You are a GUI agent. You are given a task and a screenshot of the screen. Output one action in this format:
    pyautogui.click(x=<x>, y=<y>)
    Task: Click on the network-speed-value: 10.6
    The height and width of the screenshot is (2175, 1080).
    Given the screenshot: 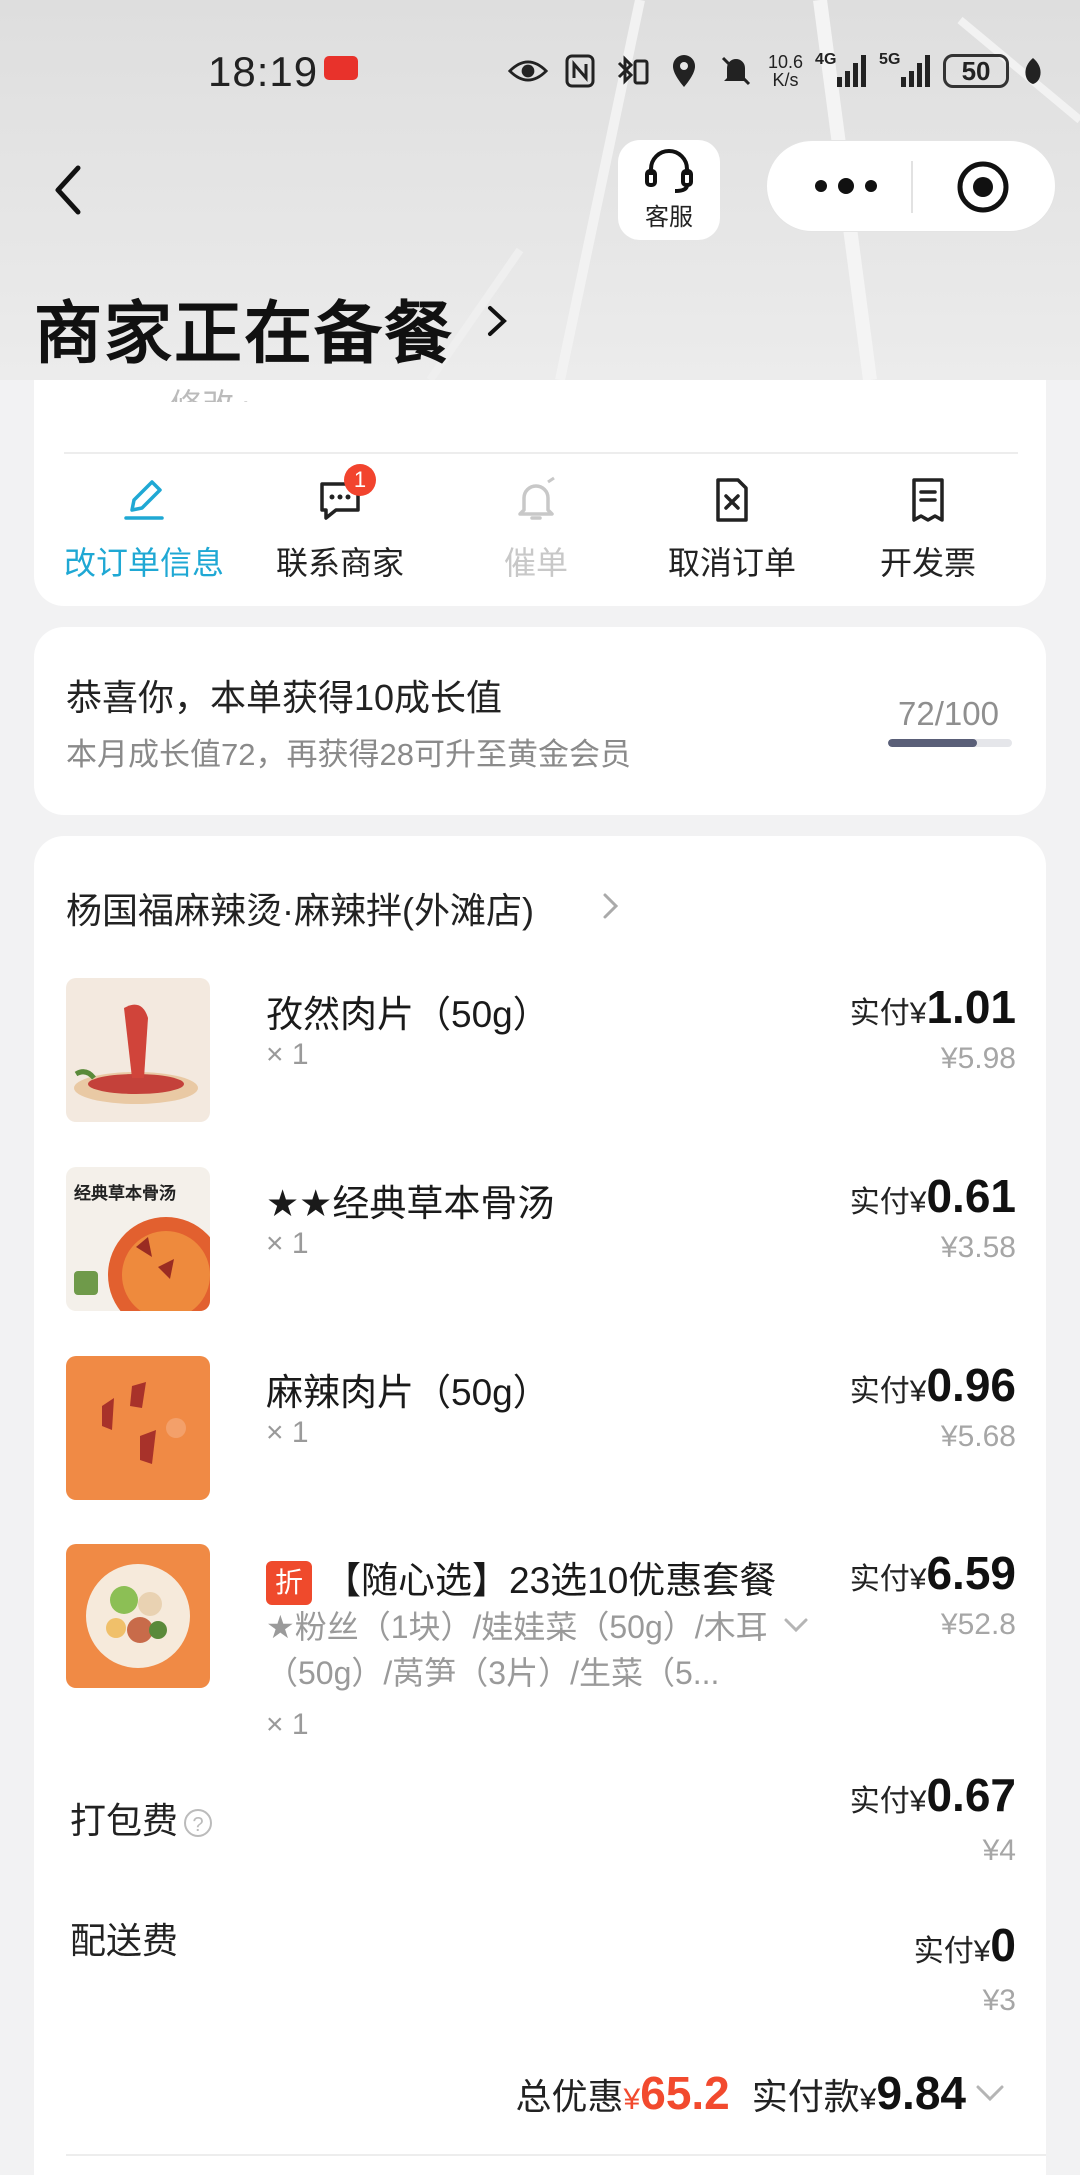 What is the action you would take?
    pyautogui.click(x=786, y=62)
    